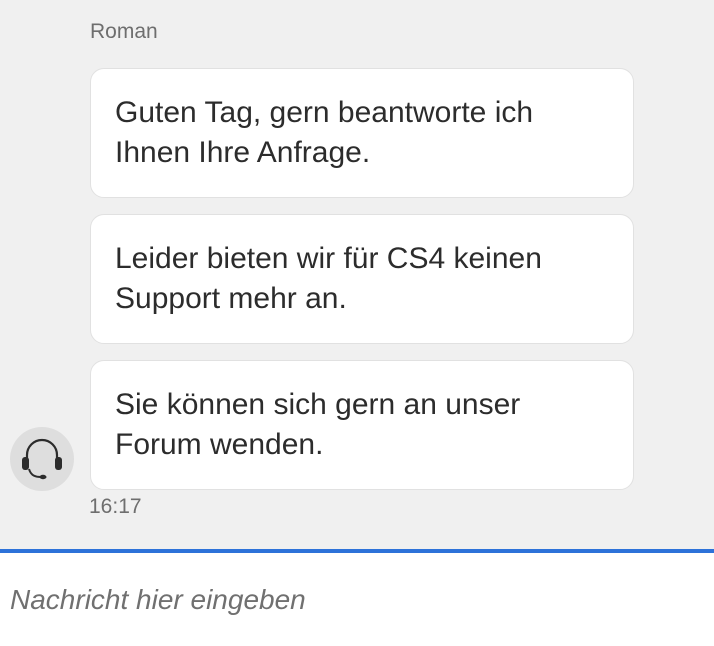 The height and width of the screenshot is (646, 714). What do you see at coordinates (357, 599) in the screenshot?
I see `message-input` at bounding box center [357, 599].